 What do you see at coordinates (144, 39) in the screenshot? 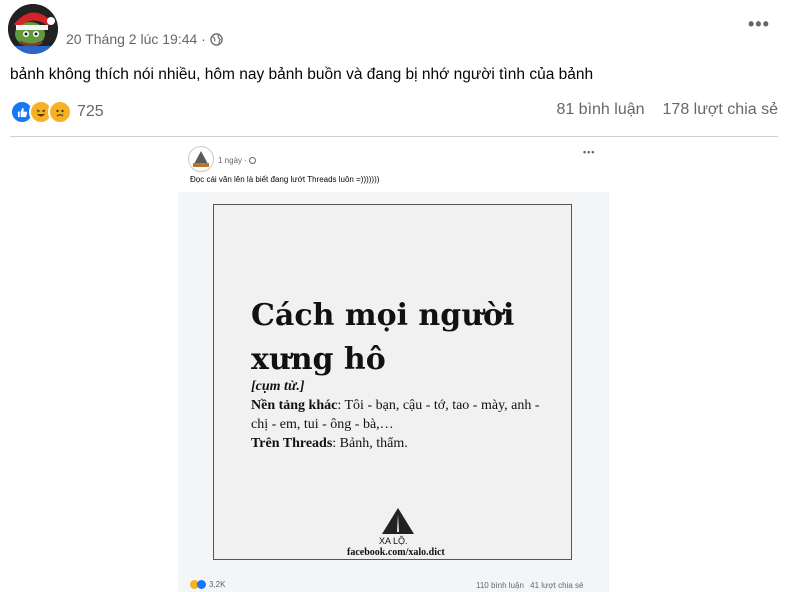
I see `post-timestamp: 20 Tháng 2 lúc 19:44 ·` at bounding box center [144, 39].